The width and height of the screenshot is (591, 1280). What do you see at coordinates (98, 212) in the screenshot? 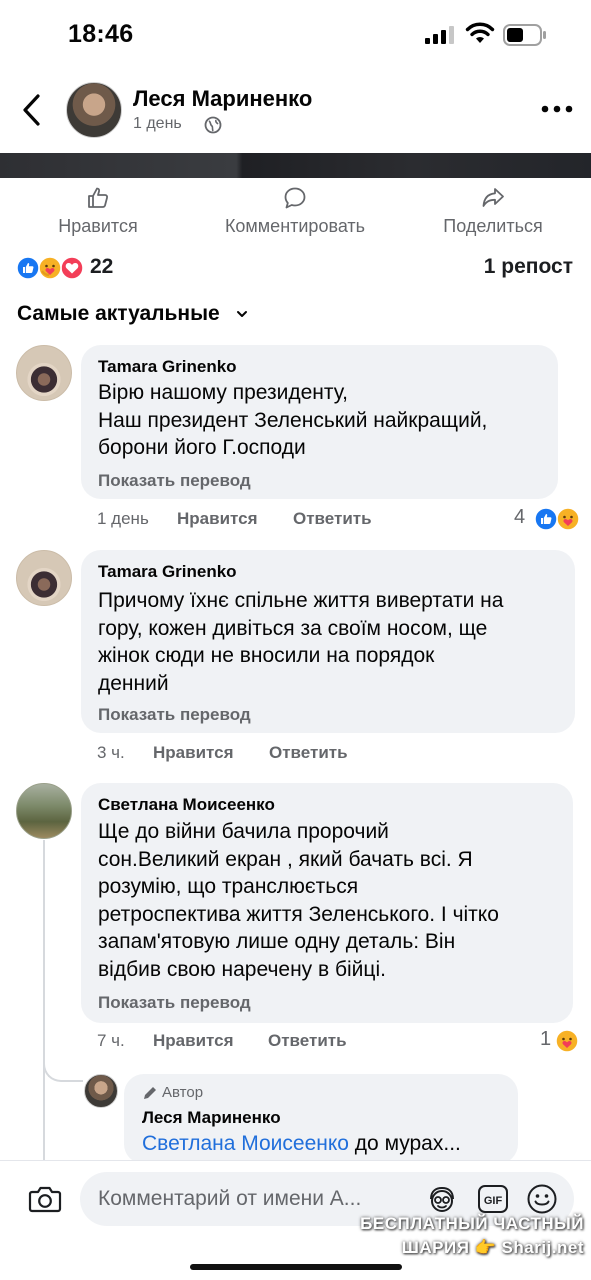
I see `like-button: Нравится` at bounding box center [98, 212].